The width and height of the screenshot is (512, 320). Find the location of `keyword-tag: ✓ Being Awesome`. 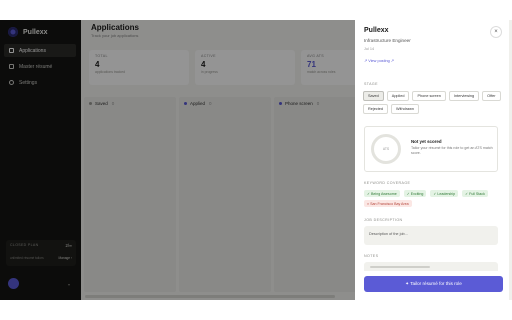

keyword-tag: ✓ Being Awesome is located at coordinates (382, 193).